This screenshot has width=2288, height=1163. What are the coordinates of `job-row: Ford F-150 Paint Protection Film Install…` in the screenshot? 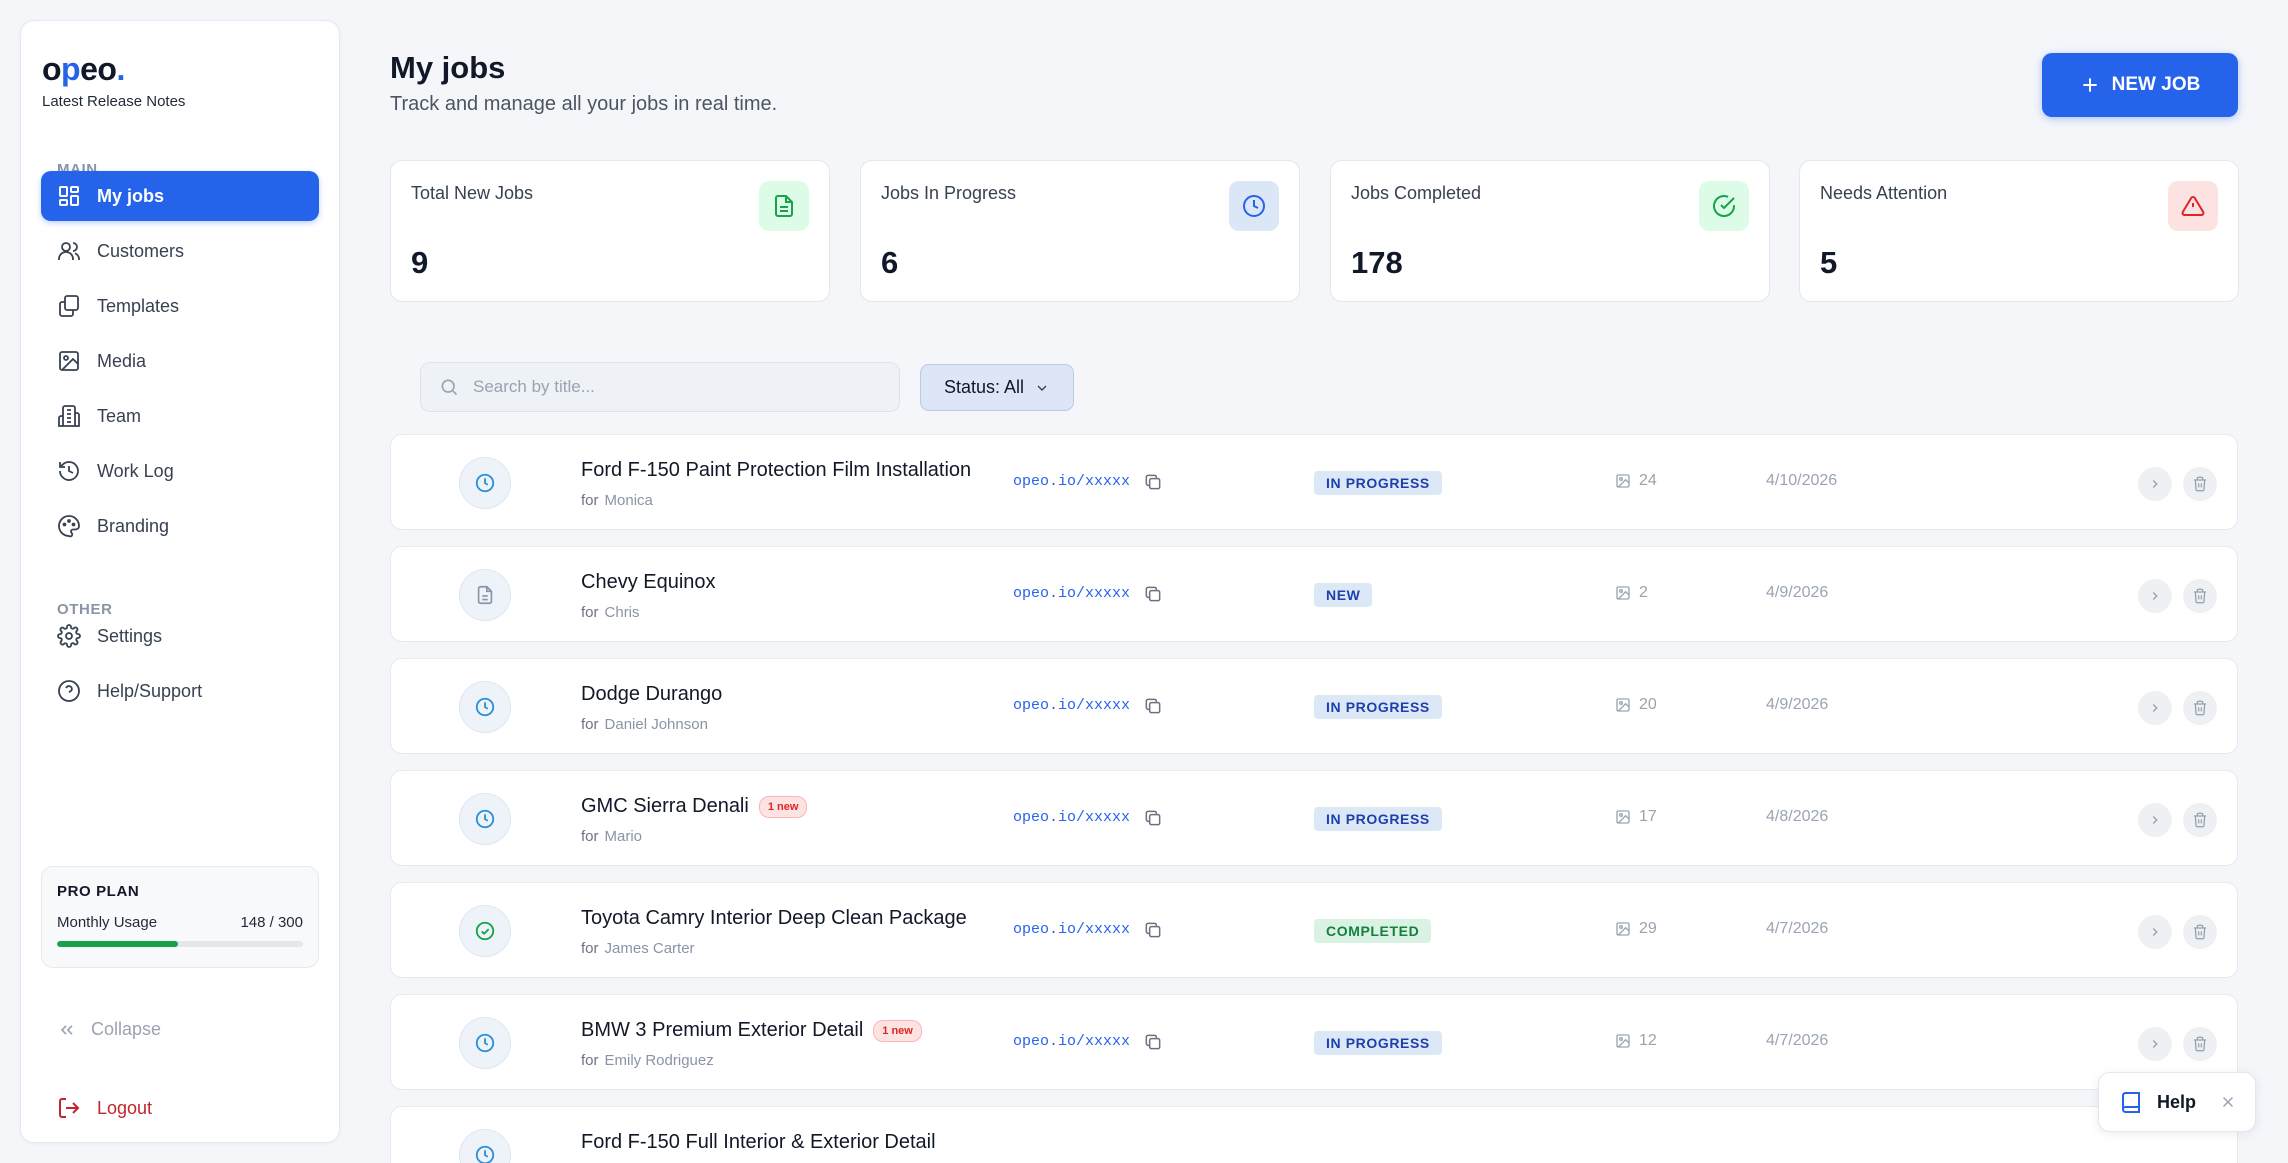 It's located at (1314, 482).